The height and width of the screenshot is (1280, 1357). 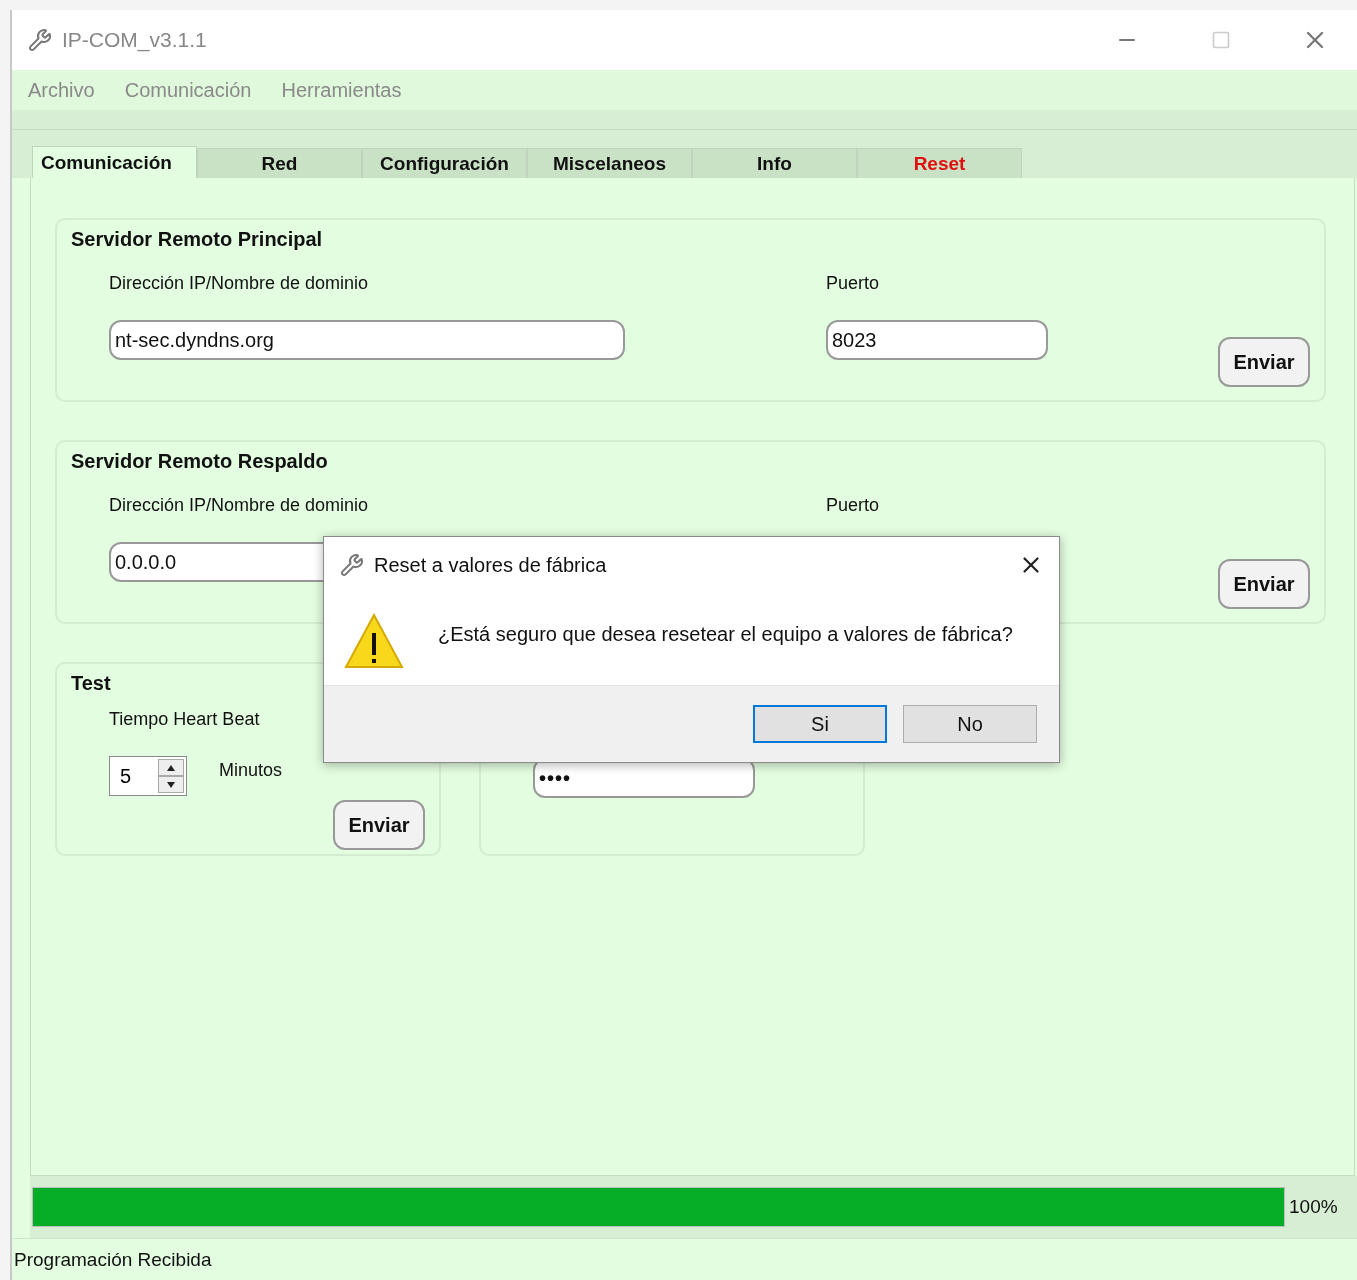 I want to click on group-title: Servidor Remoto Respaldo, so click(x=200, y=461).